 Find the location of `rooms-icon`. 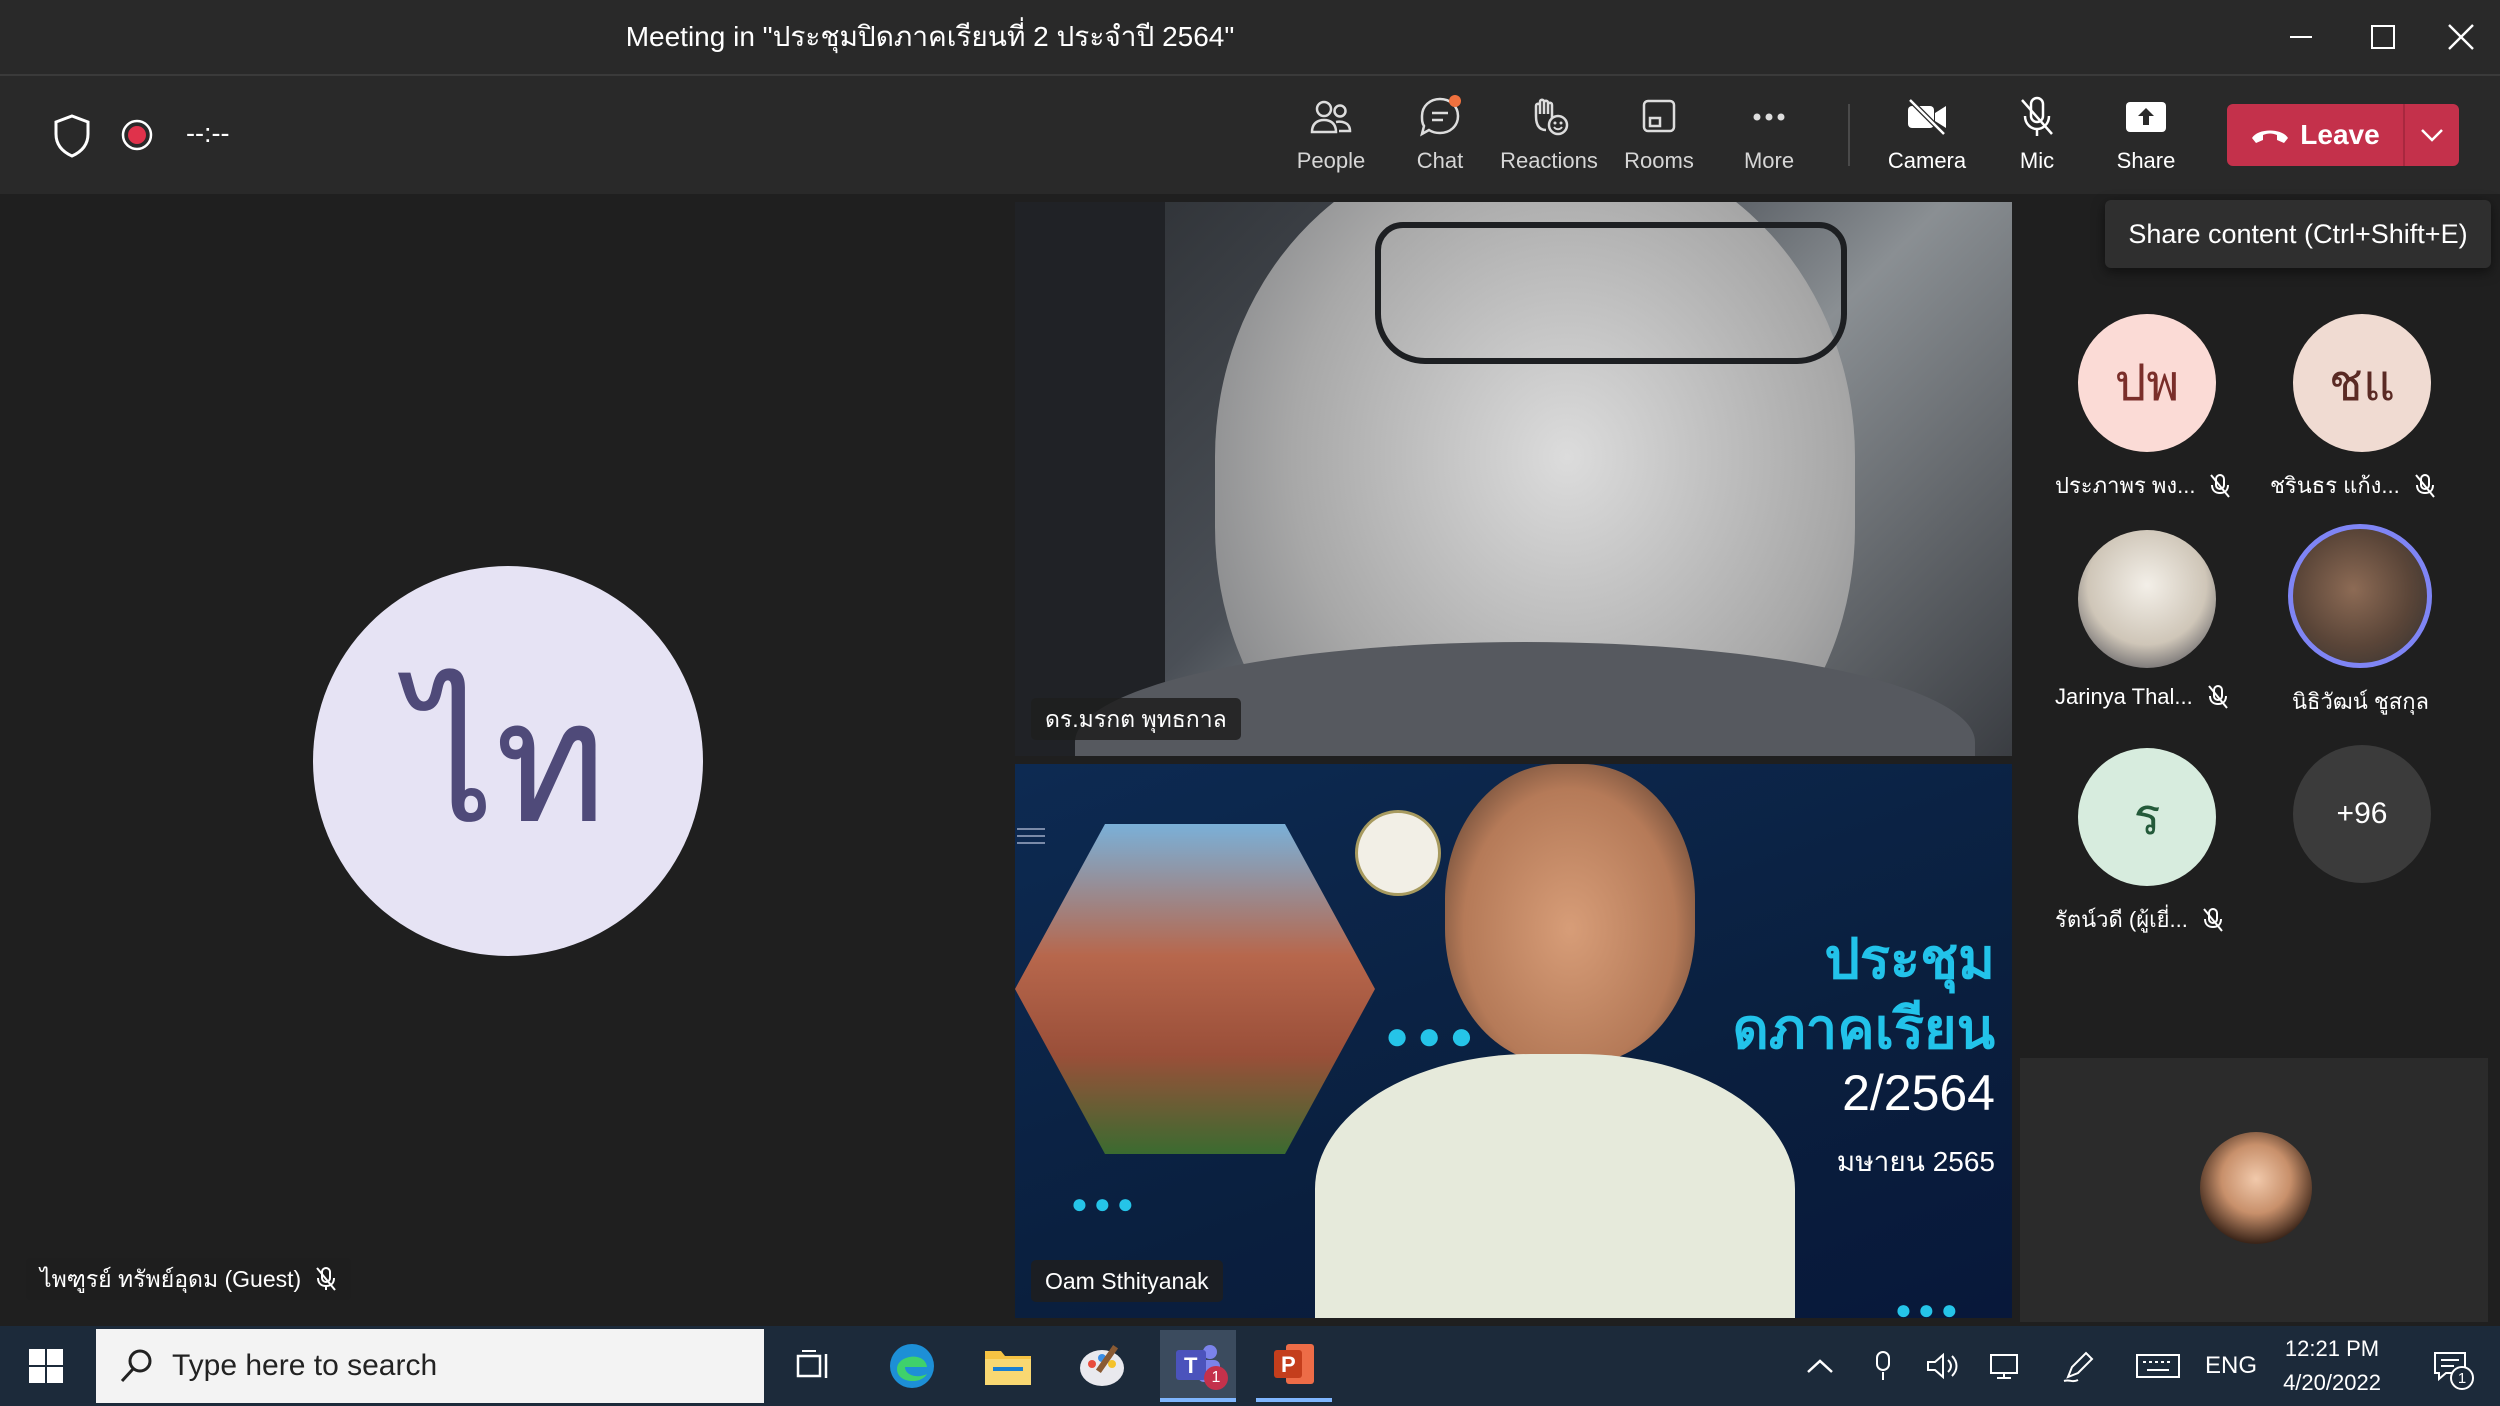

rooms-icon is located at coordinates (1659, 116).